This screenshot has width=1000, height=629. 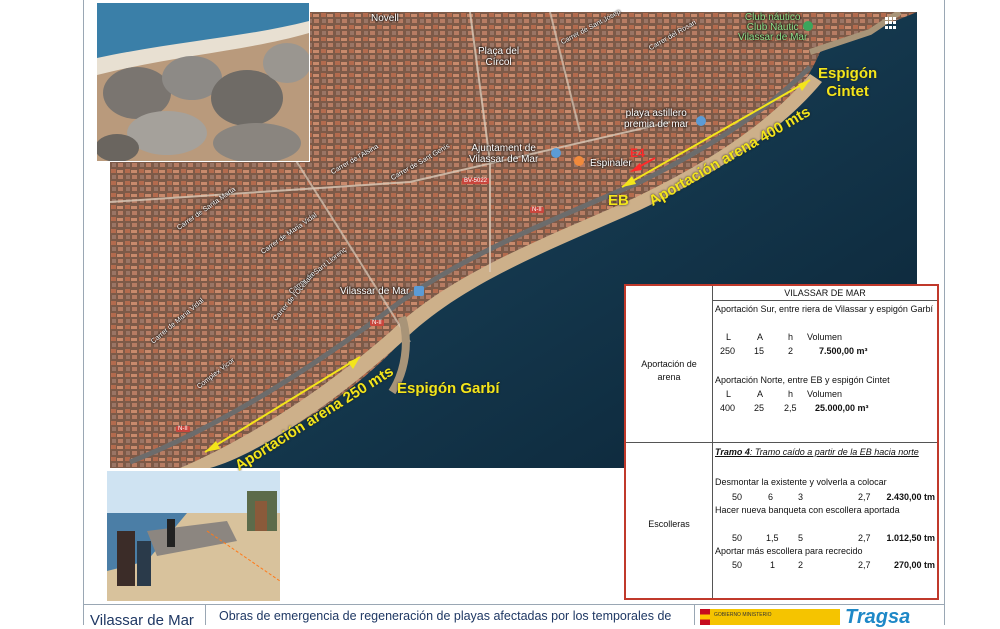 I want to click on label-vilassar-station: Vilassar de Mar, so click(x=375, y=291).